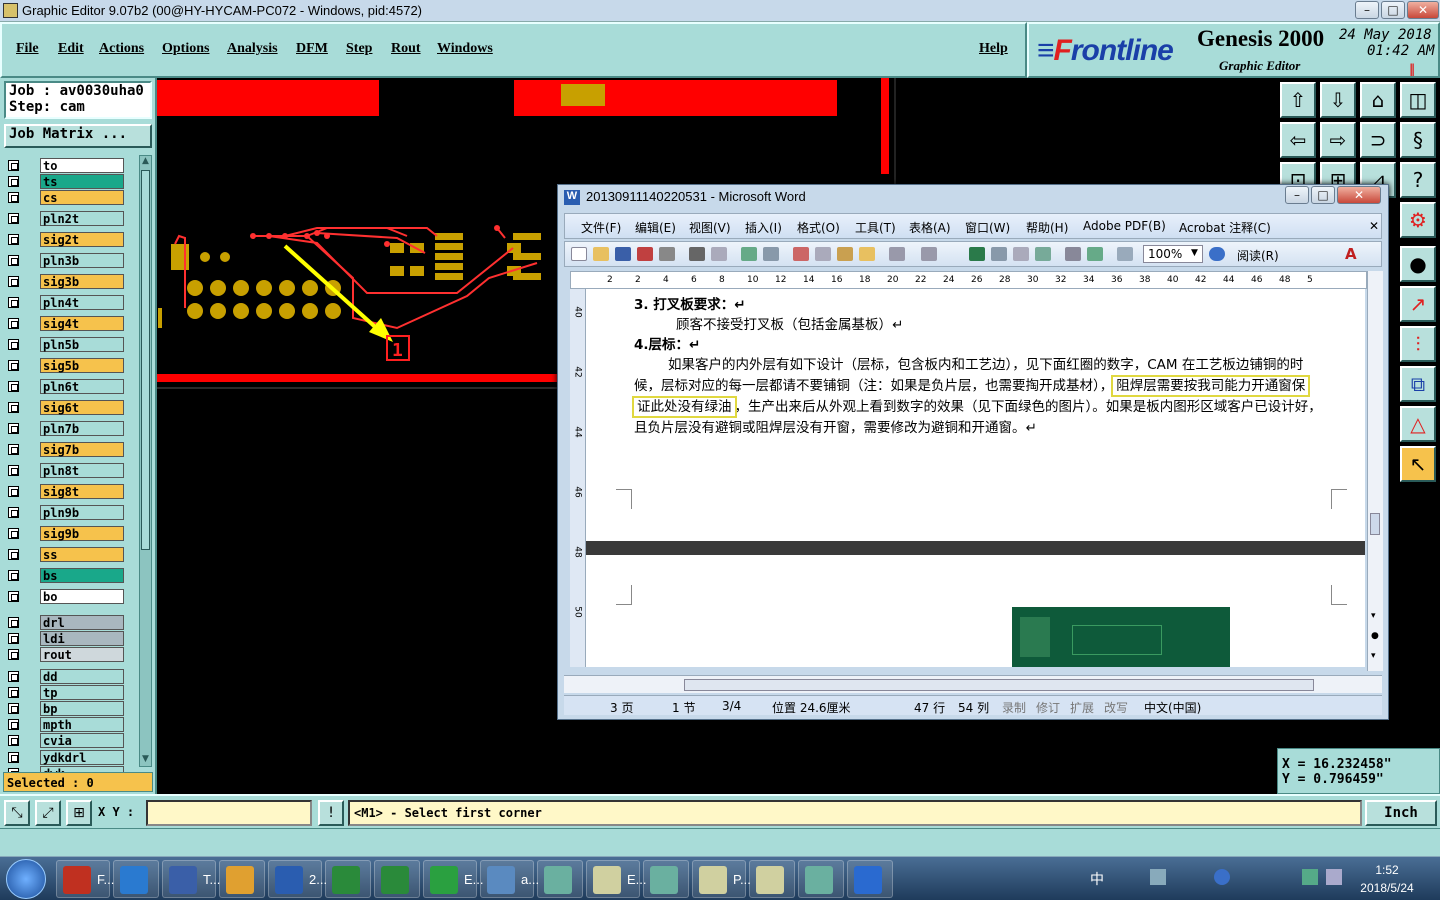  I want to click on layer-row-bo: bo, so click(65, 596).